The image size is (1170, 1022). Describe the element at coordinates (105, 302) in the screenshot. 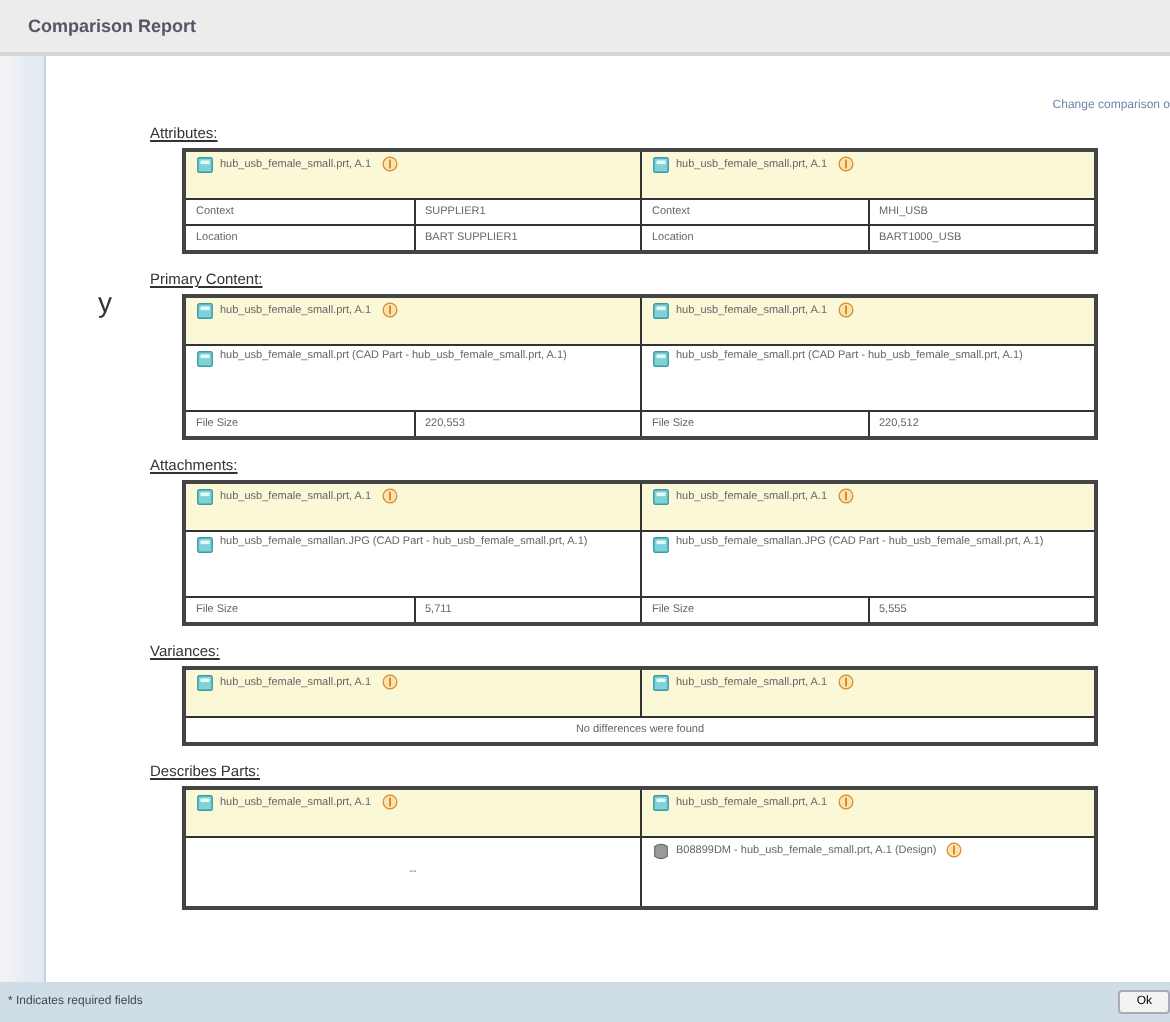

I see `edge-text: y` at that location.